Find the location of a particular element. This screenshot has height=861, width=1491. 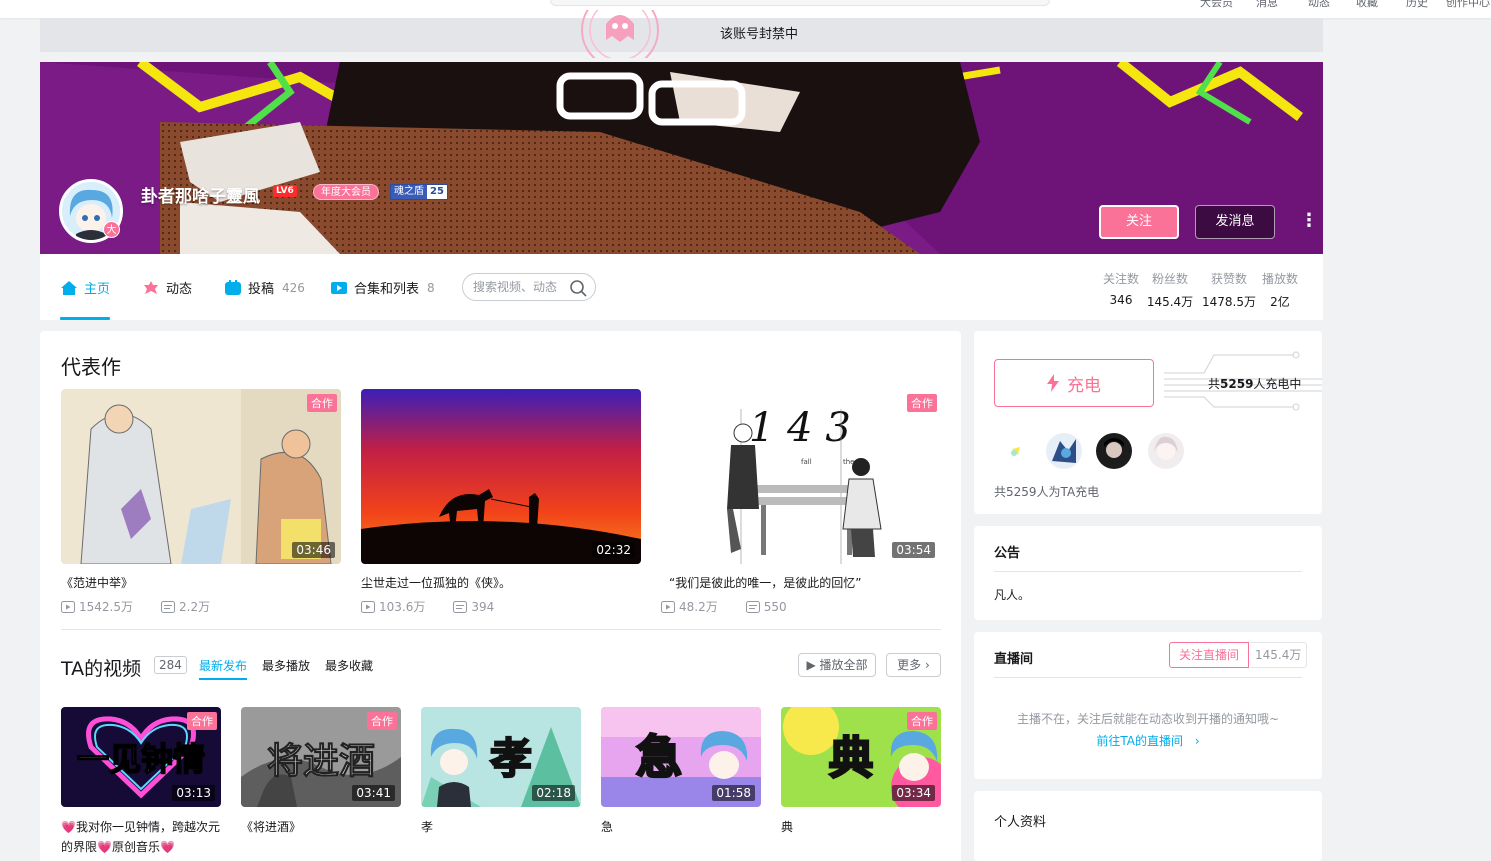

danmaku-count: 550 is located at coordinates (766, 607).